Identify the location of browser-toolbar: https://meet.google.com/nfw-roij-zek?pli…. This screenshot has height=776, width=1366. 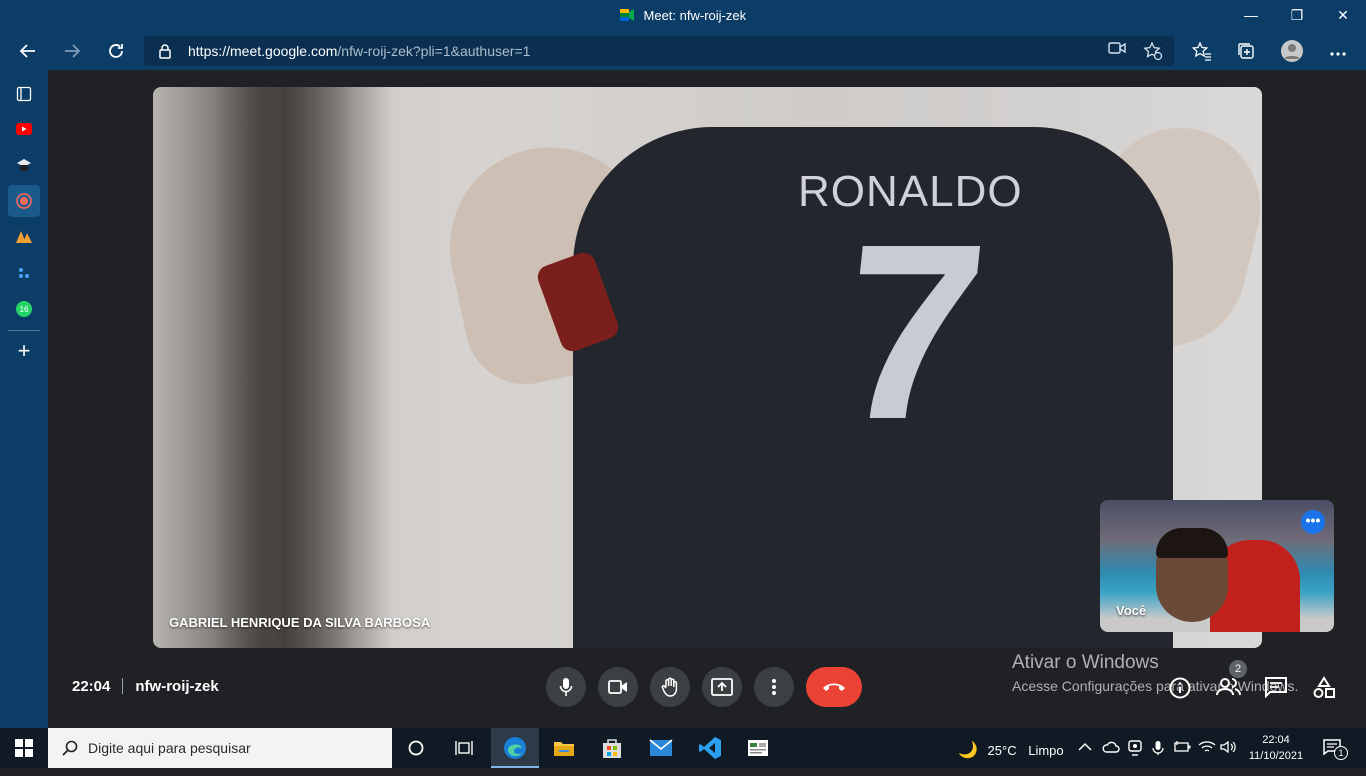
(683, 51).